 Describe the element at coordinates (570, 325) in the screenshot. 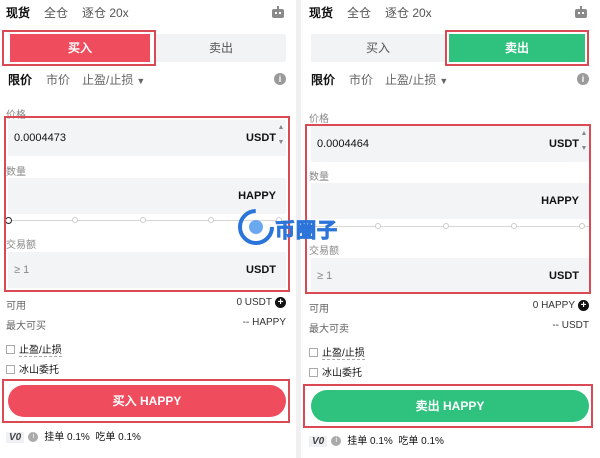

I see `max-sell-value: -- USDT` at that location.